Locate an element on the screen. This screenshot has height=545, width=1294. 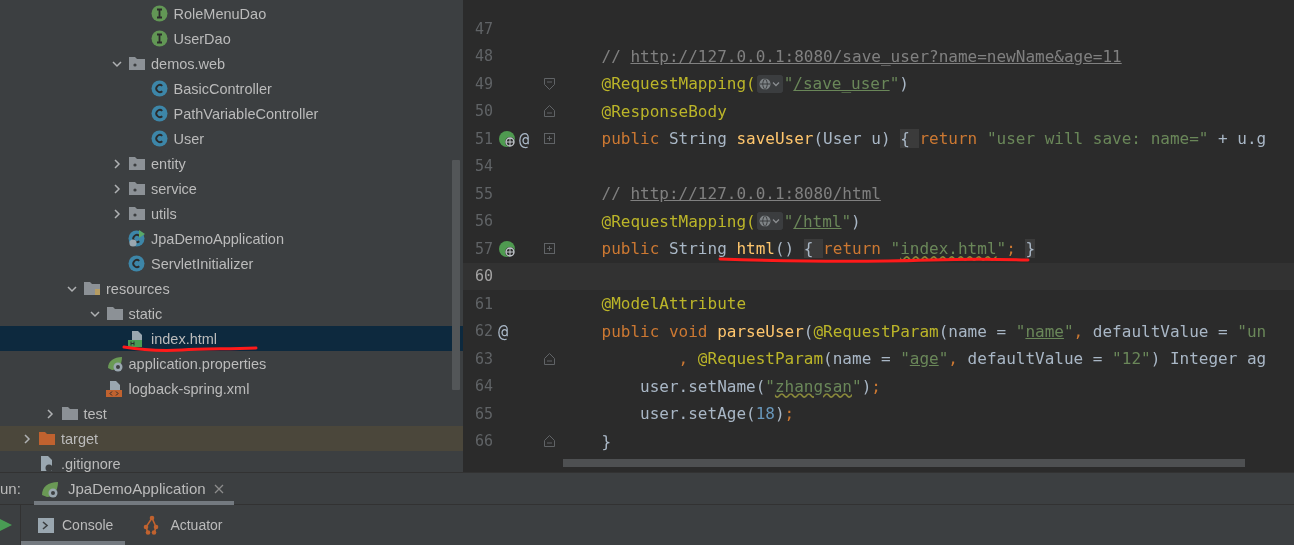
tree-item: .gitignore is located at coordinates (231, 461).